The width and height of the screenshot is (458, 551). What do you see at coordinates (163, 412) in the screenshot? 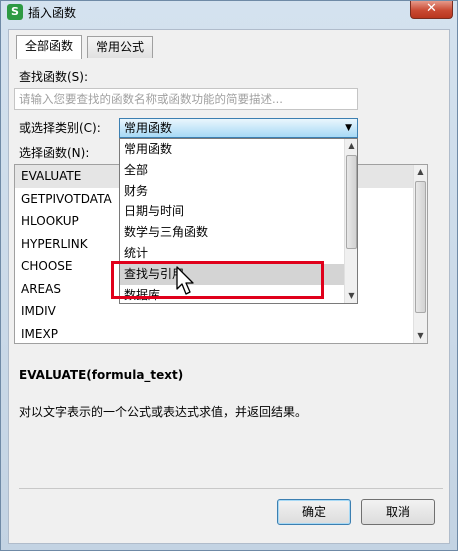
I see `function-description: 对以文字表示的一个公式或表达式求值，并返回结果。` at bounding box center [163, 412].